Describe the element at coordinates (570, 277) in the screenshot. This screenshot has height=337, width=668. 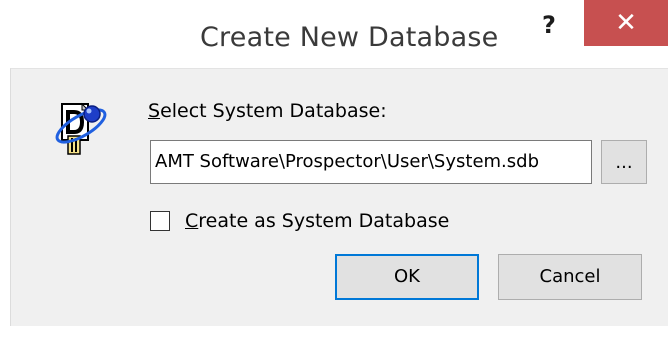
I see `cancel-button: Cancel` at that location.